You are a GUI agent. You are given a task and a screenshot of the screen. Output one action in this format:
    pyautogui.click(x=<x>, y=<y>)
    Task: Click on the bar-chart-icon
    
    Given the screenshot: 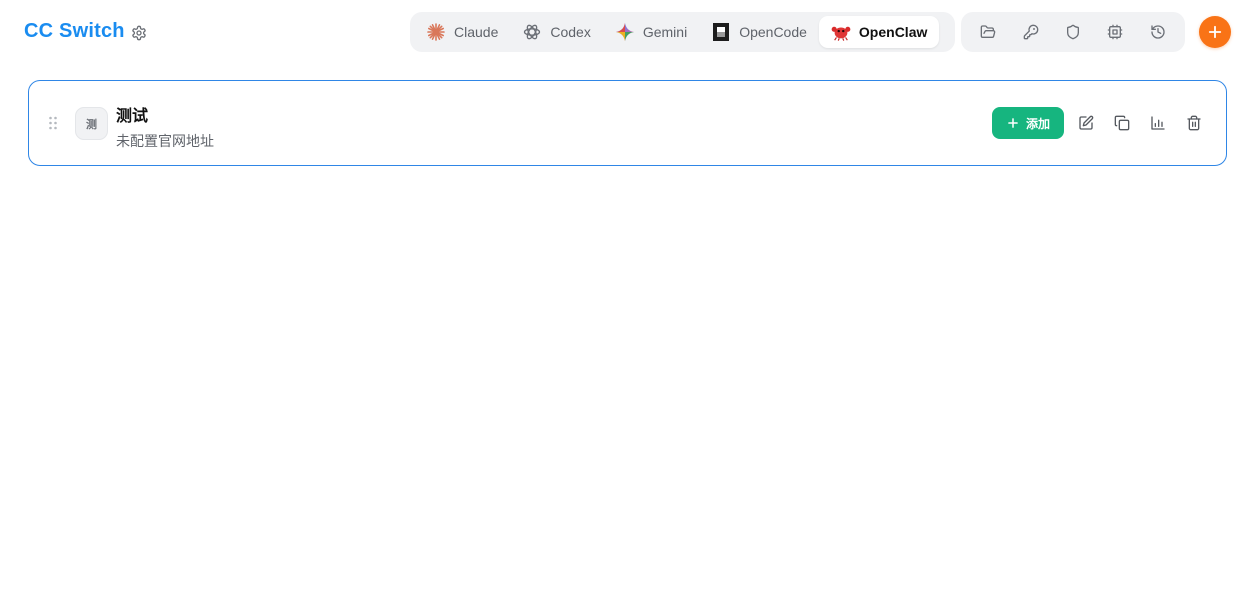 What is the action you would take?
    pyautogui.click(x=1158, y=123)
    